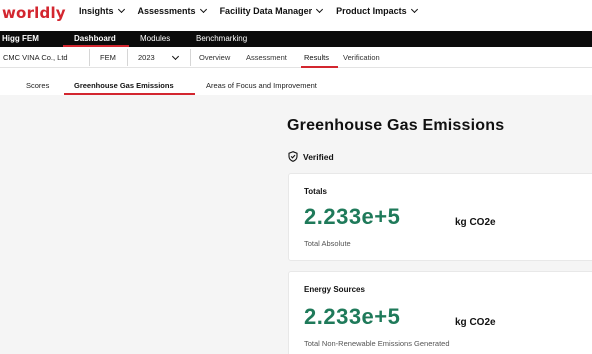  Describe the element at coordinates (327, 243) in the screenshot. I see `card-caption: Total Absolute` at that location.